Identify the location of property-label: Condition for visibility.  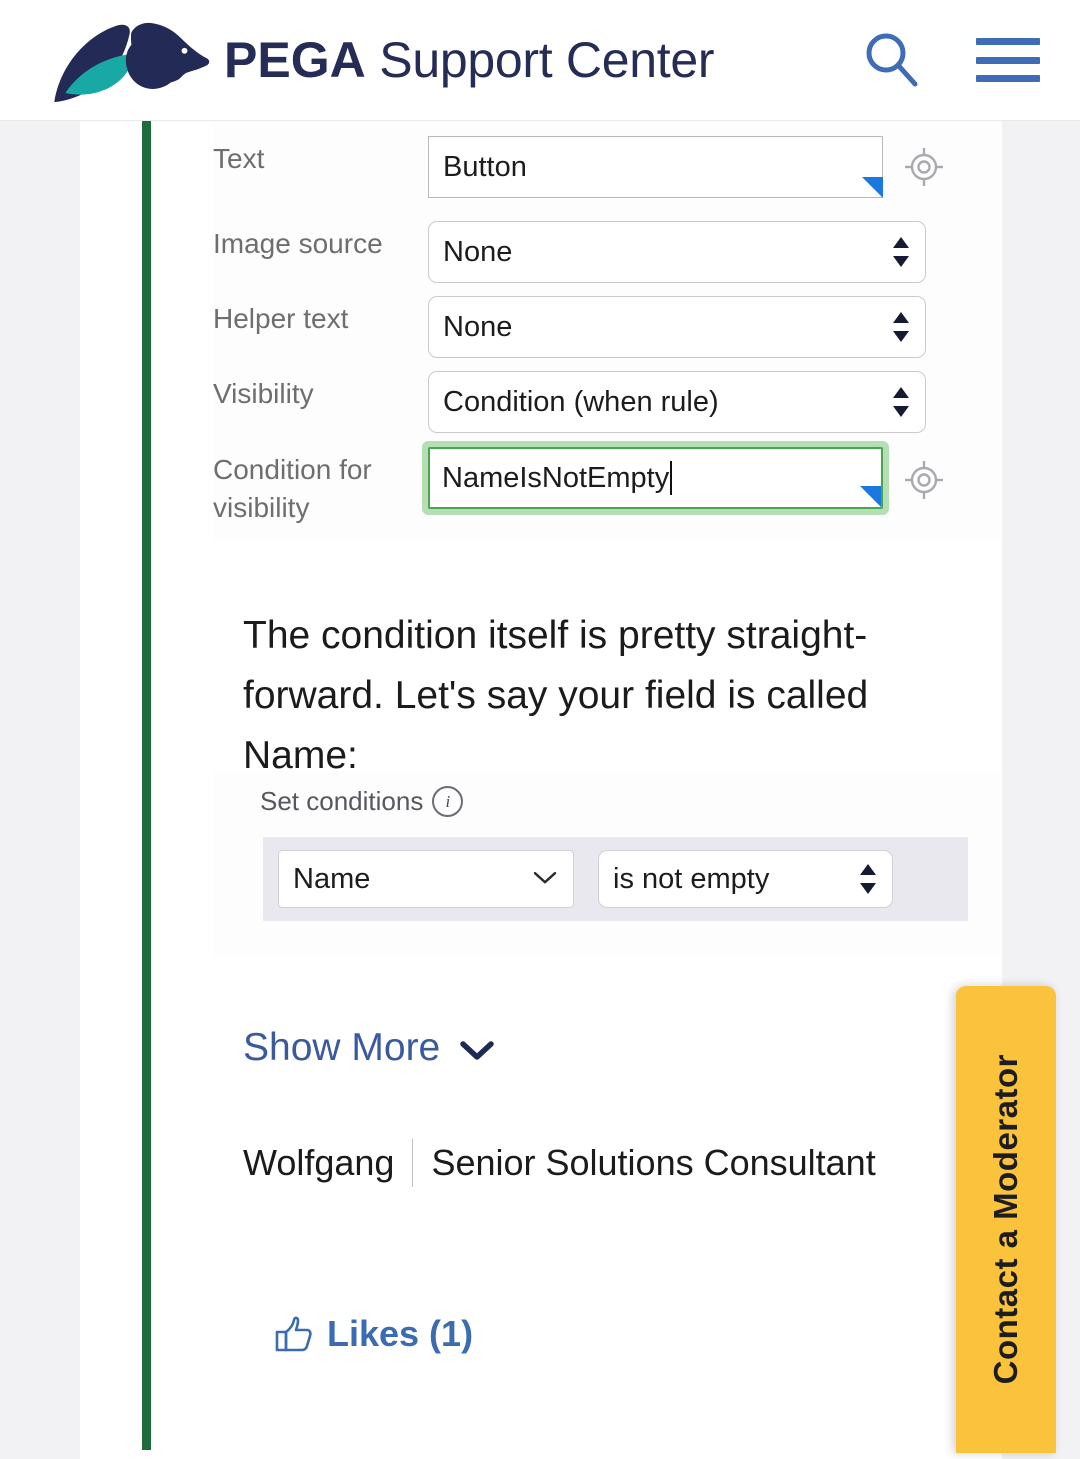
(292, 488).